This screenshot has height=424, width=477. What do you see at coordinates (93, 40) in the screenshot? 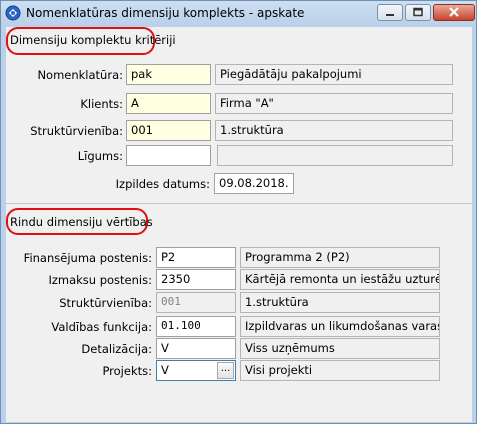
I see `criteria-group-title: Dimensiju komplektu kritēriji` at bounding box center [93, 40].